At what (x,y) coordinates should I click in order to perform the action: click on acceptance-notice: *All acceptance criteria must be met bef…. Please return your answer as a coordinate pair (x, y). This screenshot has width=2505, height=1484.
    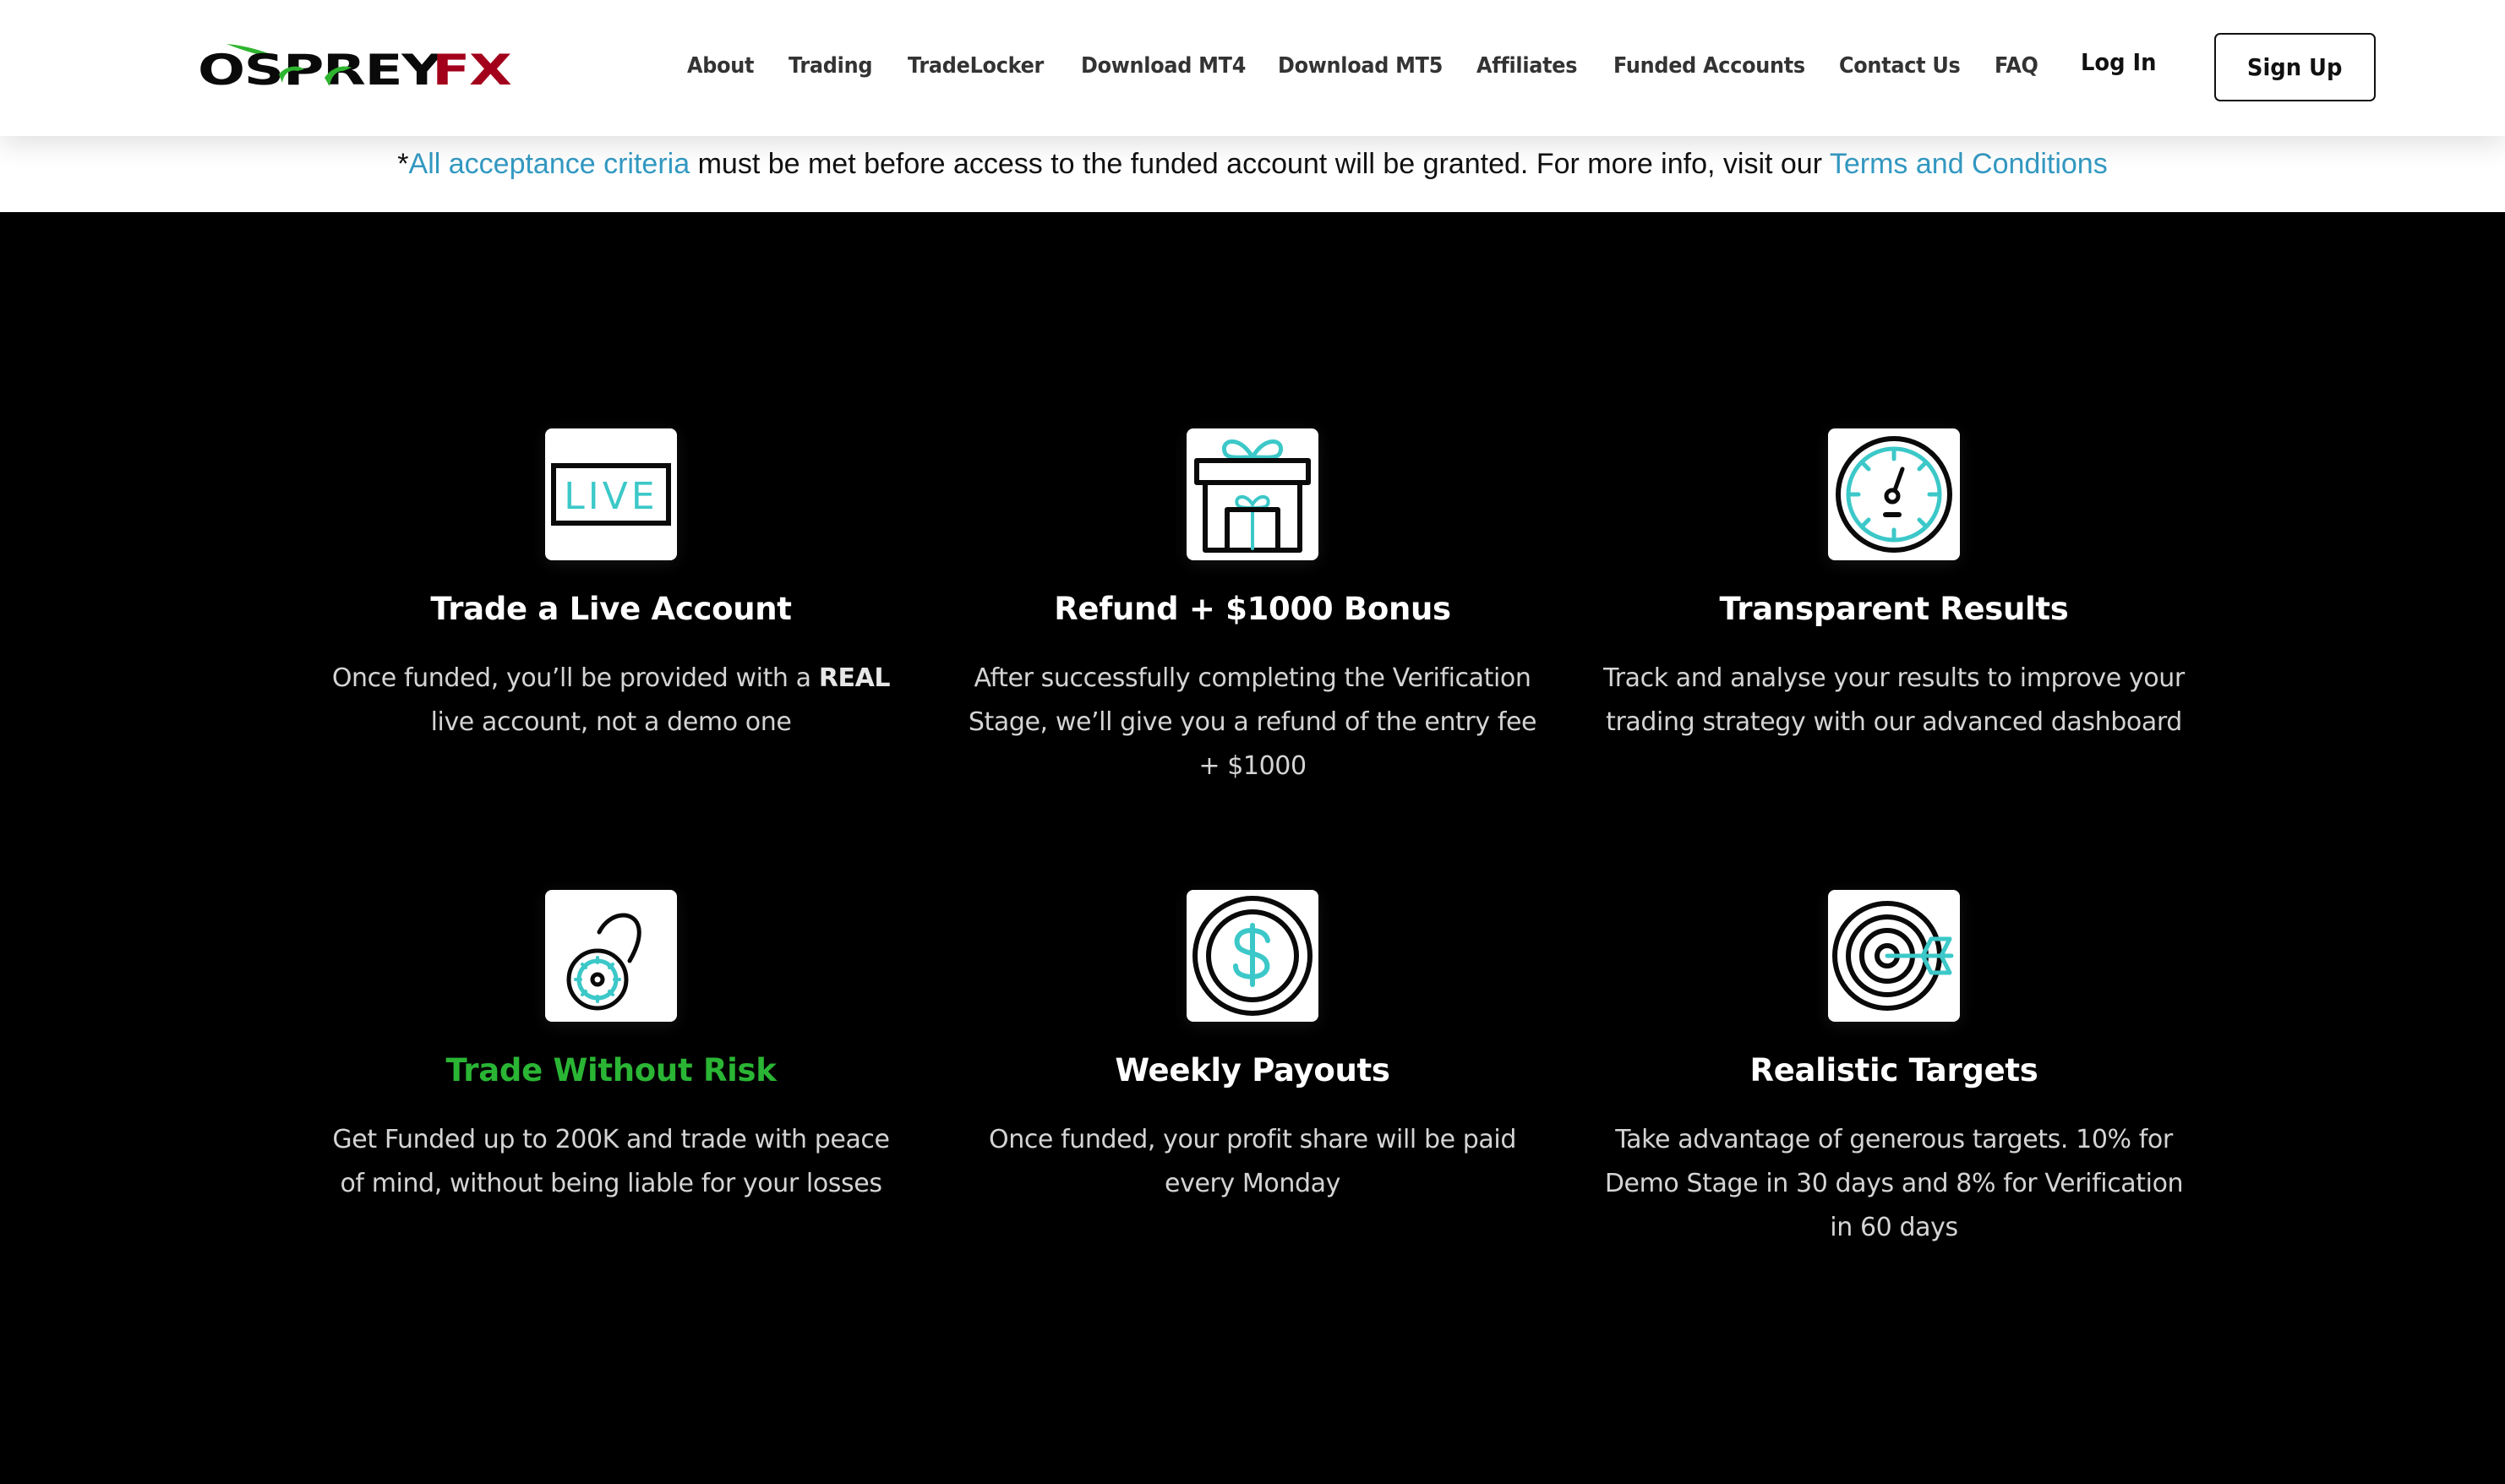
    Looking at the image, I should click on (1252, 174).